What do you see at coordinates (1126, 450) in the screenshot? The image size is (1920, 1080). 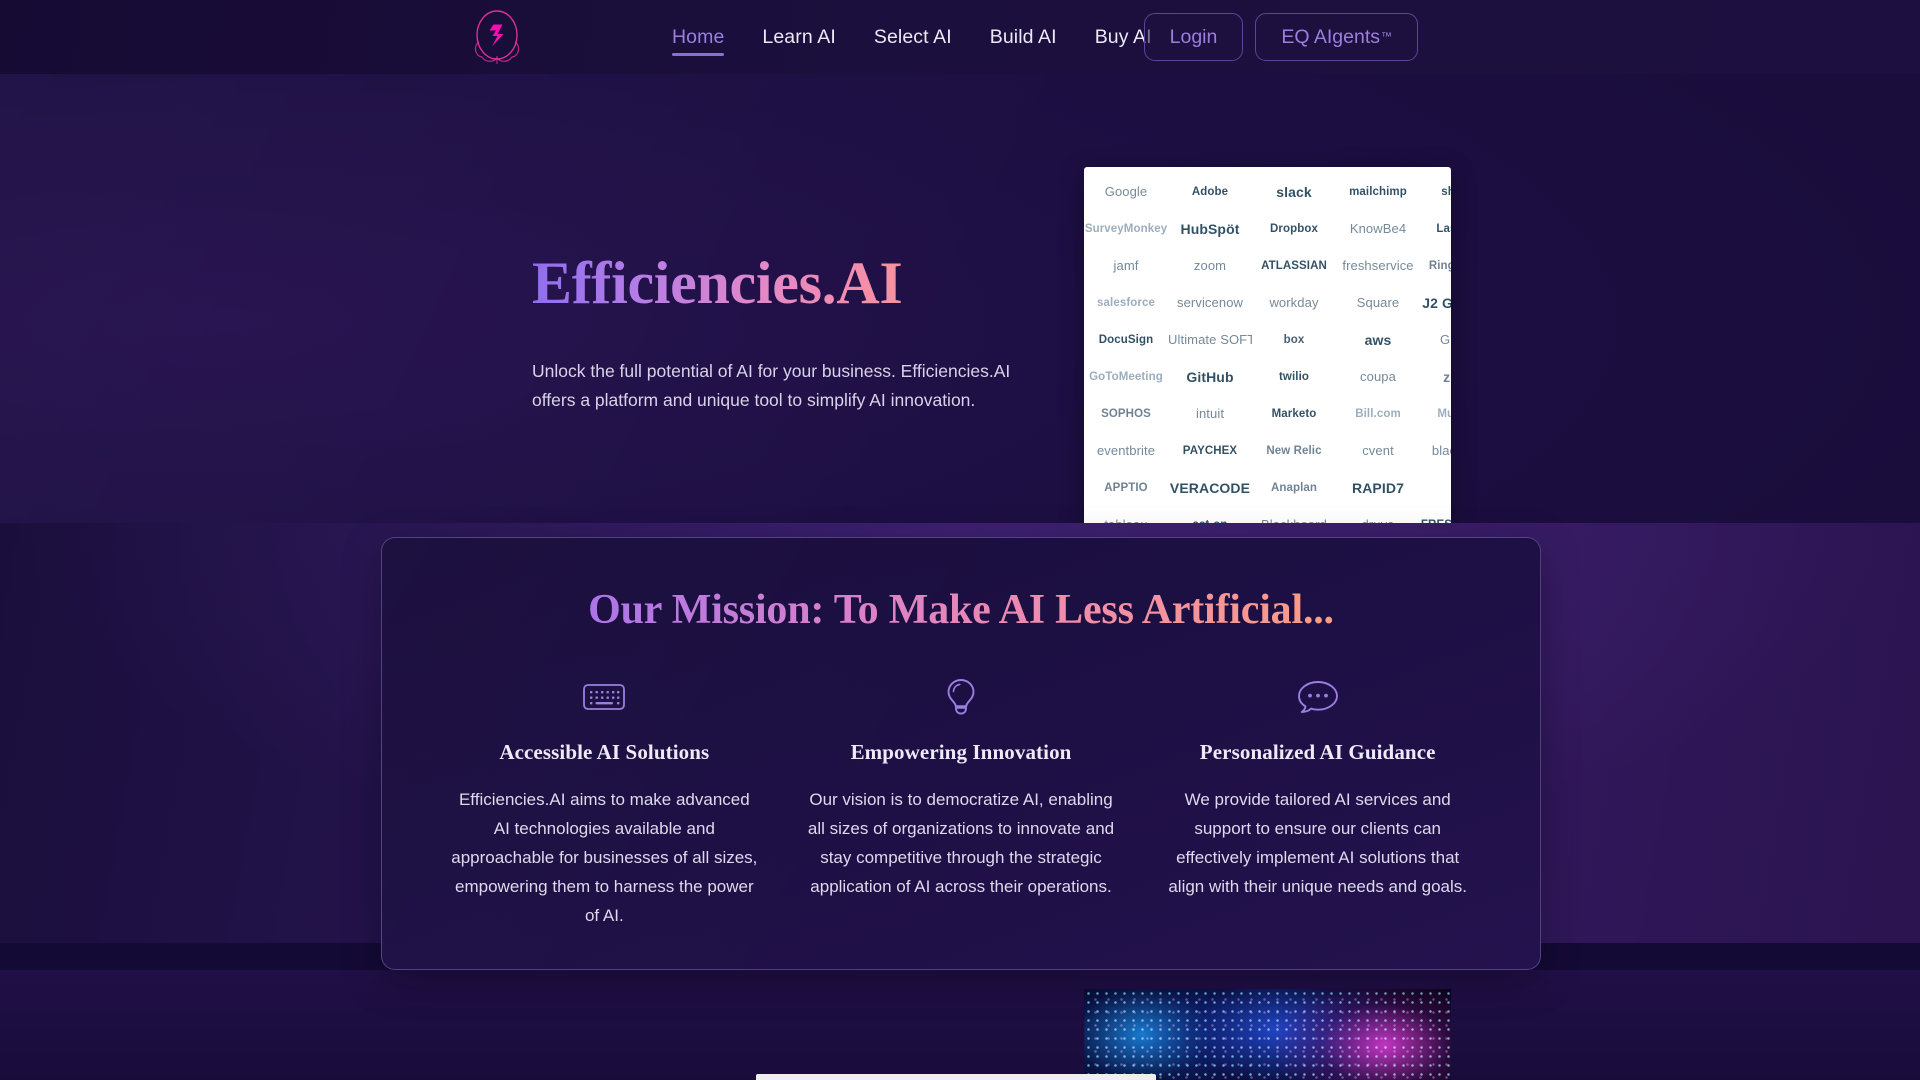 I see `logo-item: eventbrite` at bounding box center [1126, 450].